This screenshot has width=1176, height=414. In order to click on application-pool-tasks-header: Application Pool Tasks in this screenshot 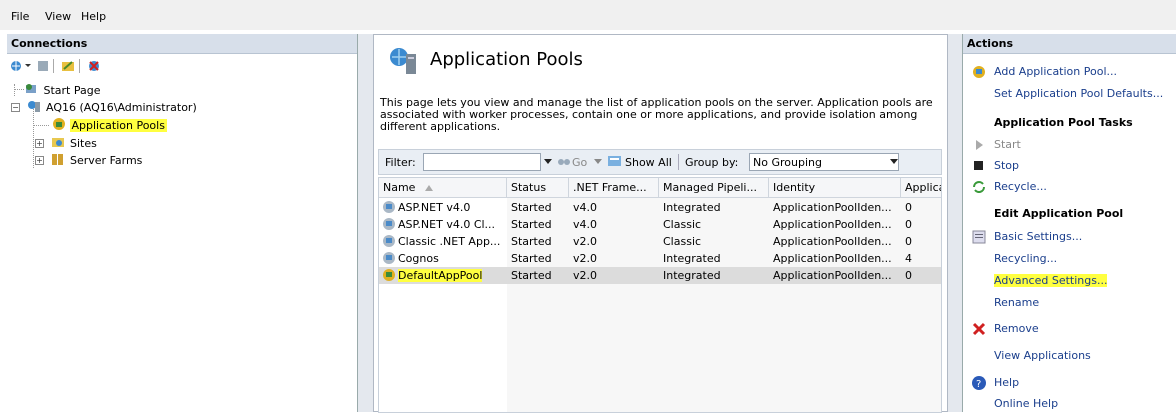, I will do `click(1063, 122)`.